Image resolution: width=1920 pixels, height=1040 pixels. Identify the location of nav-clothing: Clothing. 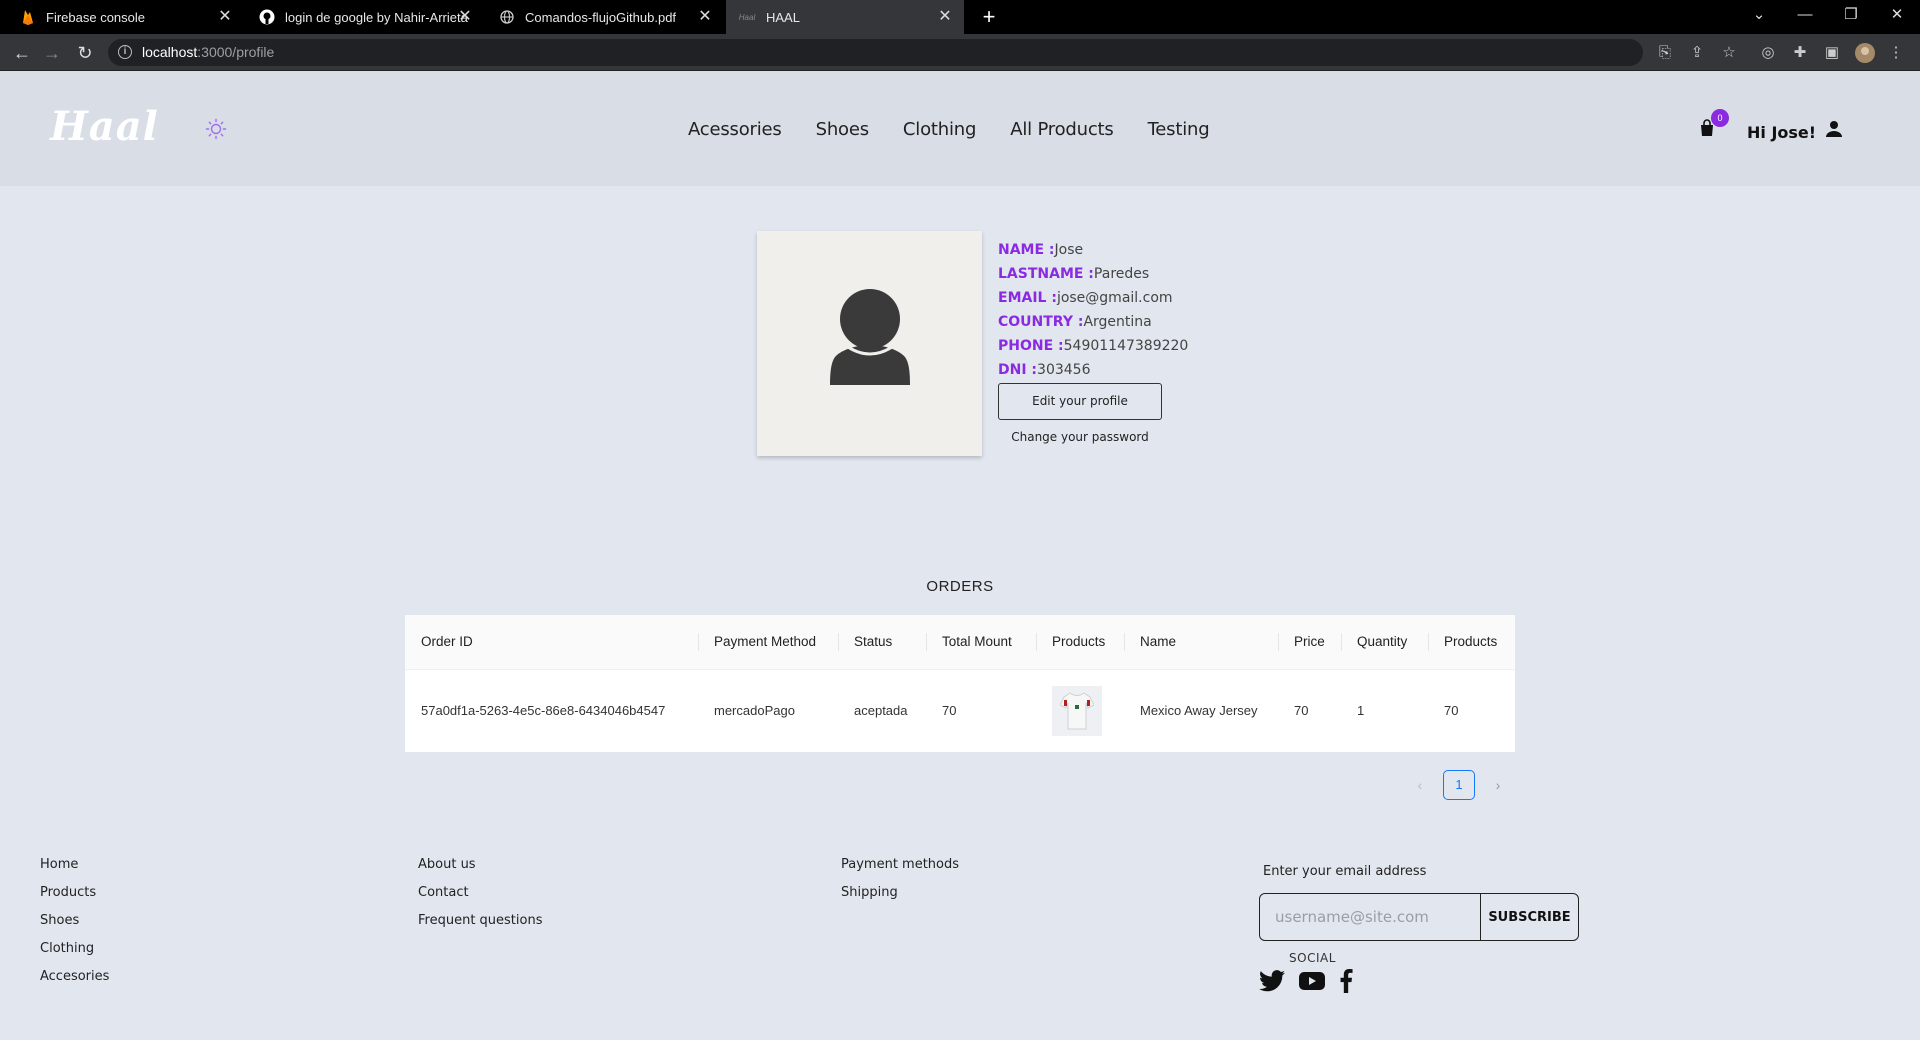
(939, 129).